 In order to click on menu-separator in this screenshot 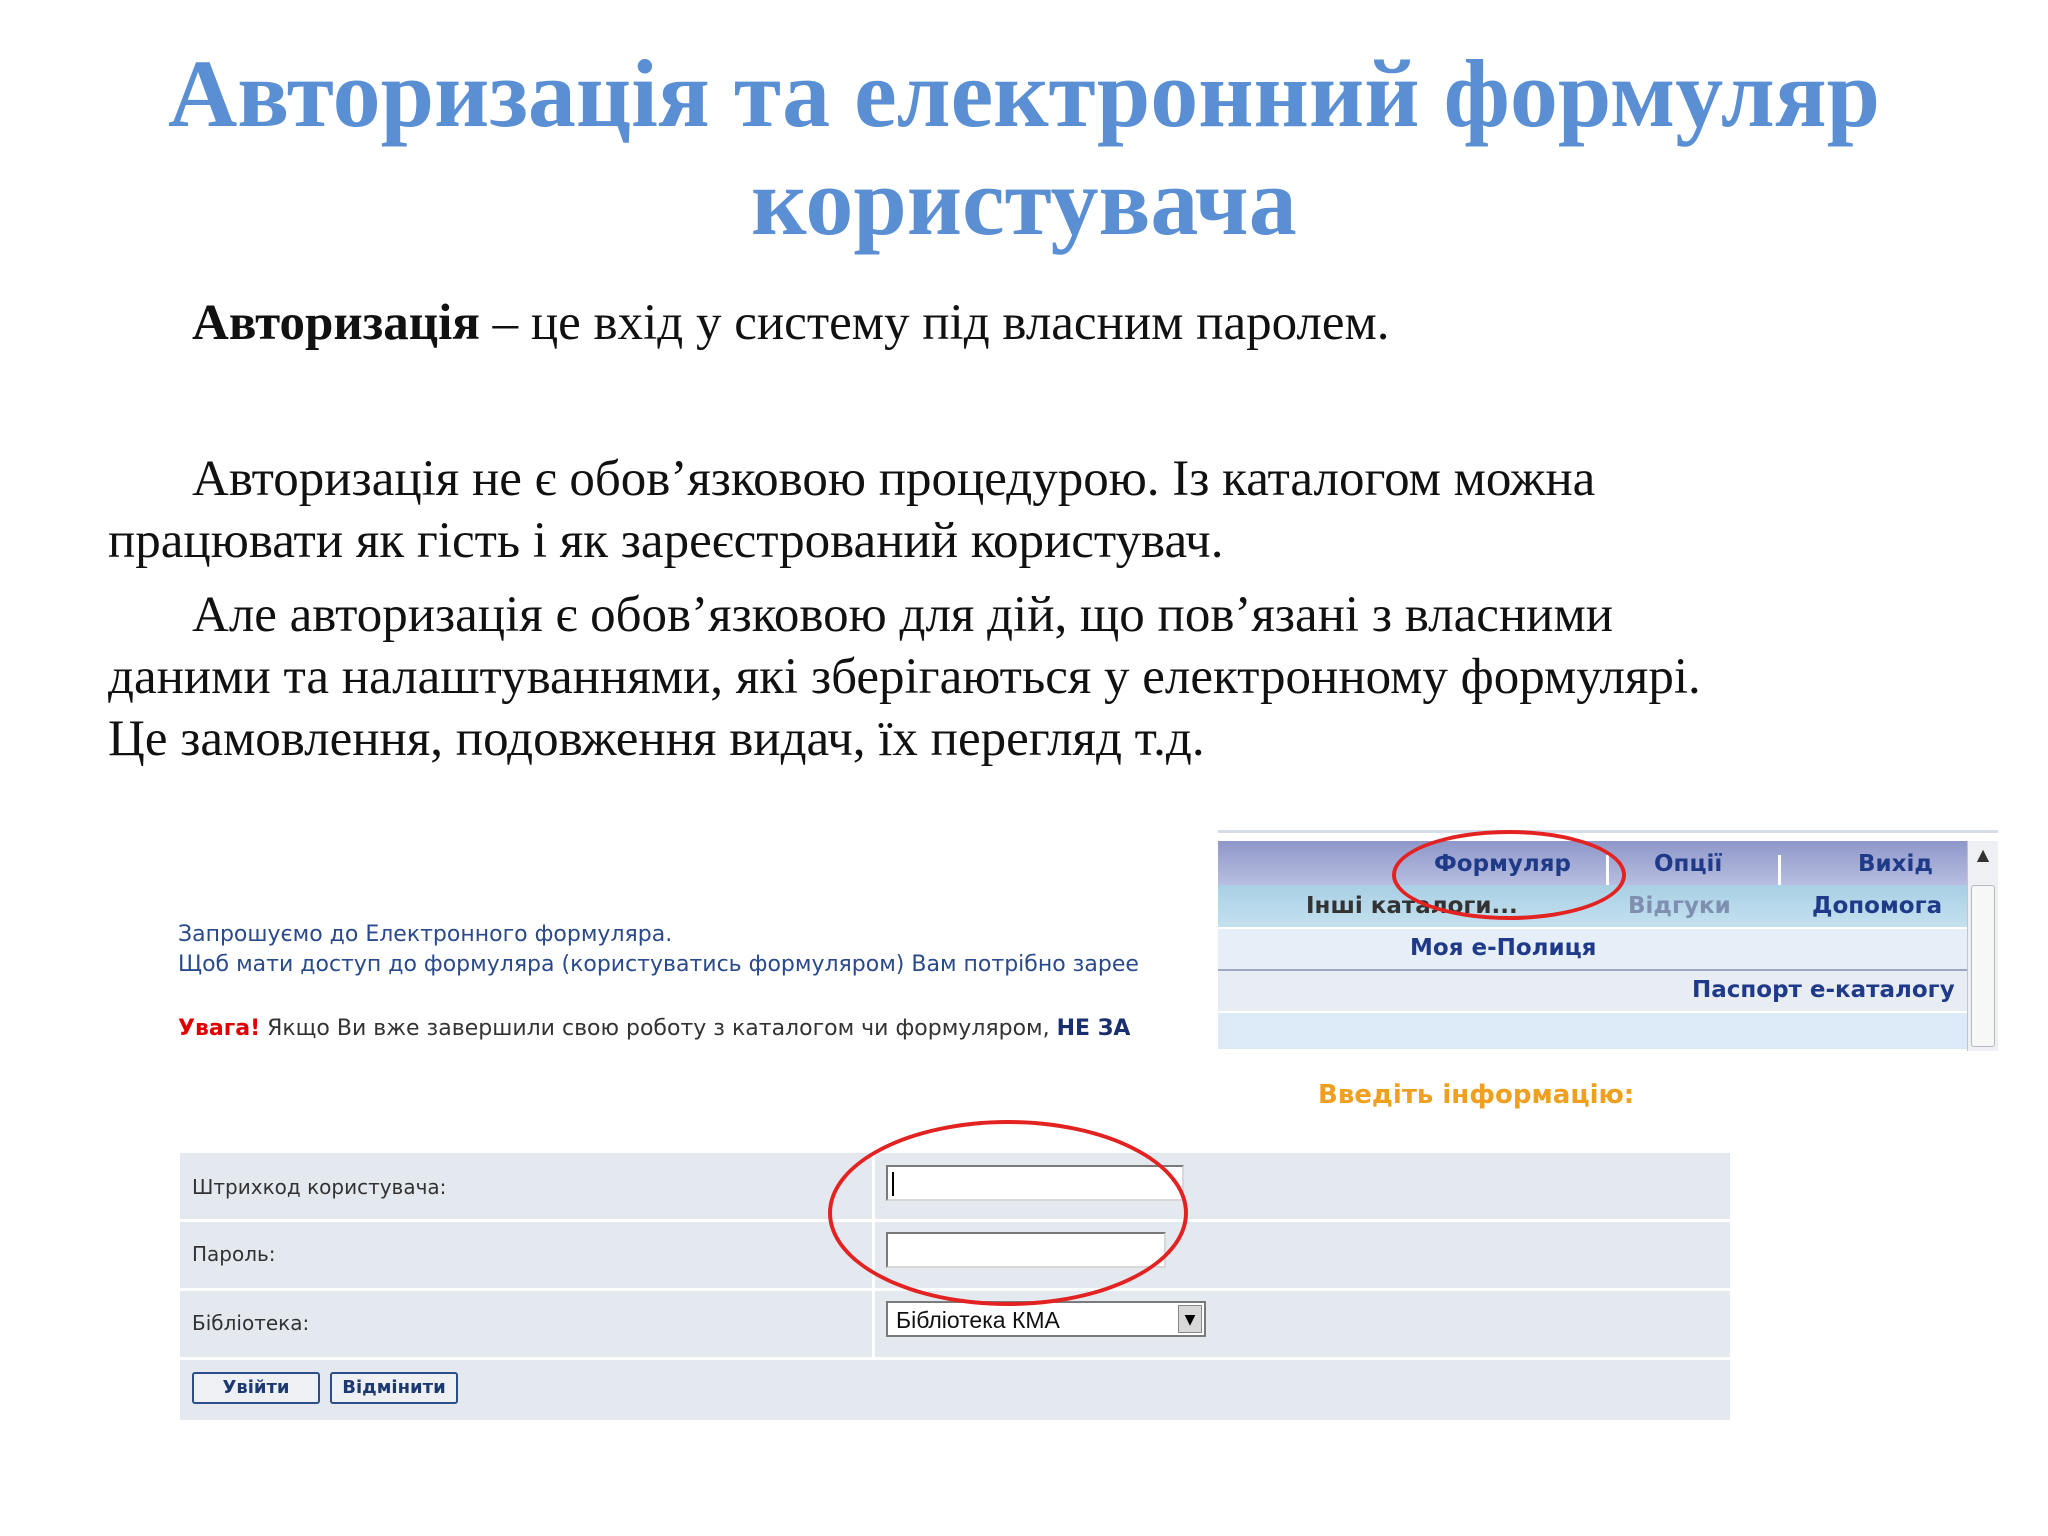, I will do `click(1779, 870)`.